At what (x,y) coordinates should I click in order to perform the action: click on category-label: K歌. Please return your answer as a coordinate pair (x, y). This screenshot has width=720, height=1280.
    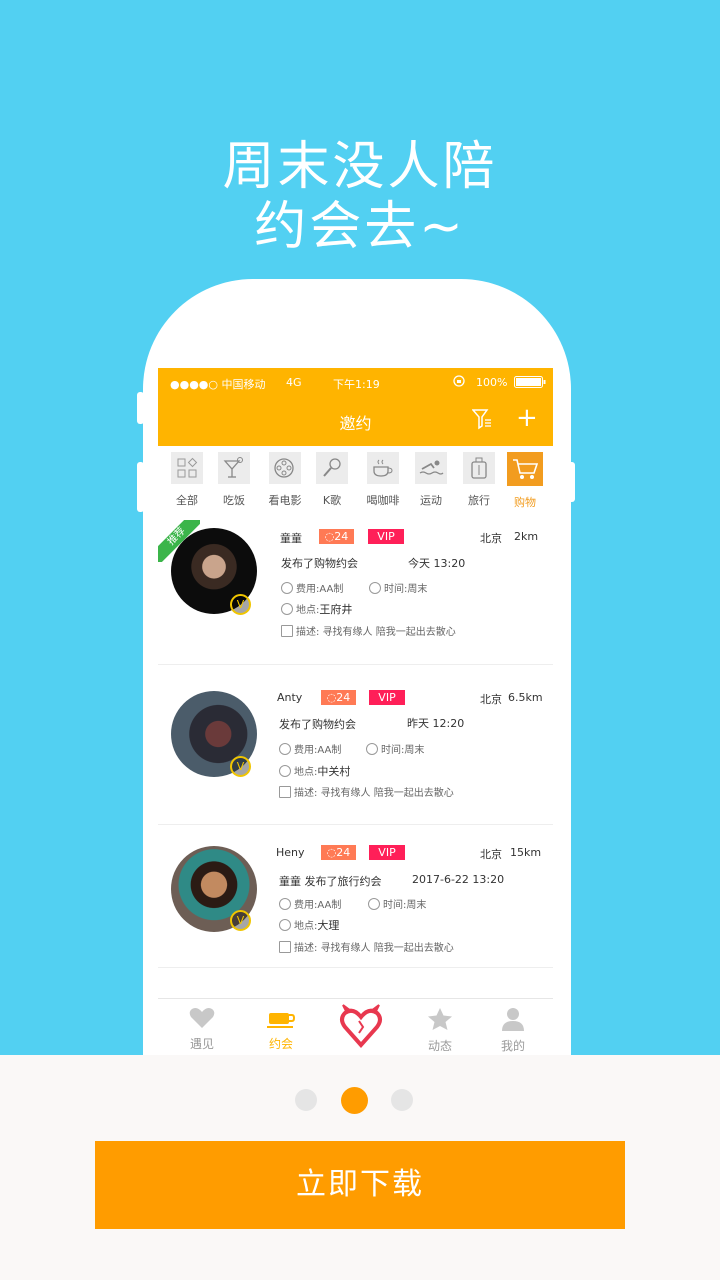
    Looking at the image, I should click on (332, 500).